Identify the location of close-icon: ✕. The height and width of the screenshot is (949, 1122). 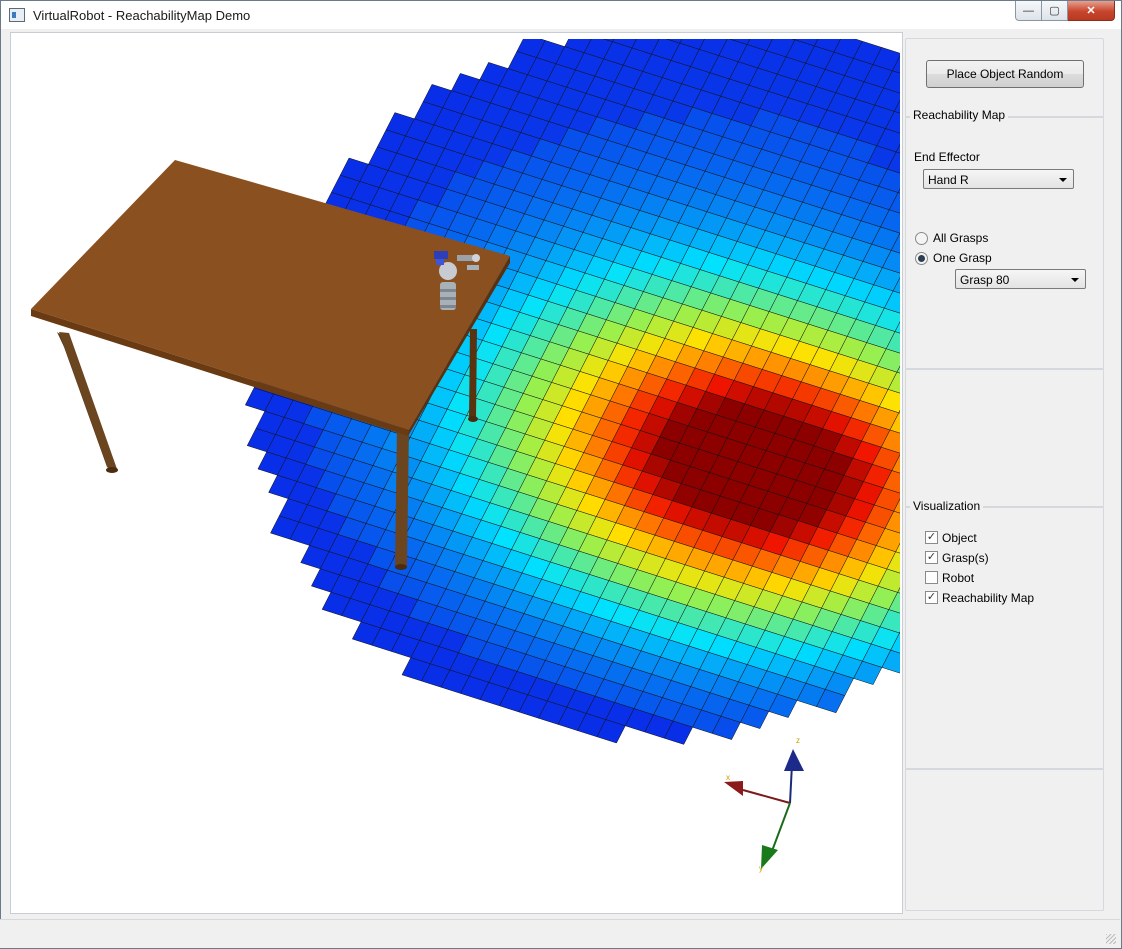
(1091, 11).